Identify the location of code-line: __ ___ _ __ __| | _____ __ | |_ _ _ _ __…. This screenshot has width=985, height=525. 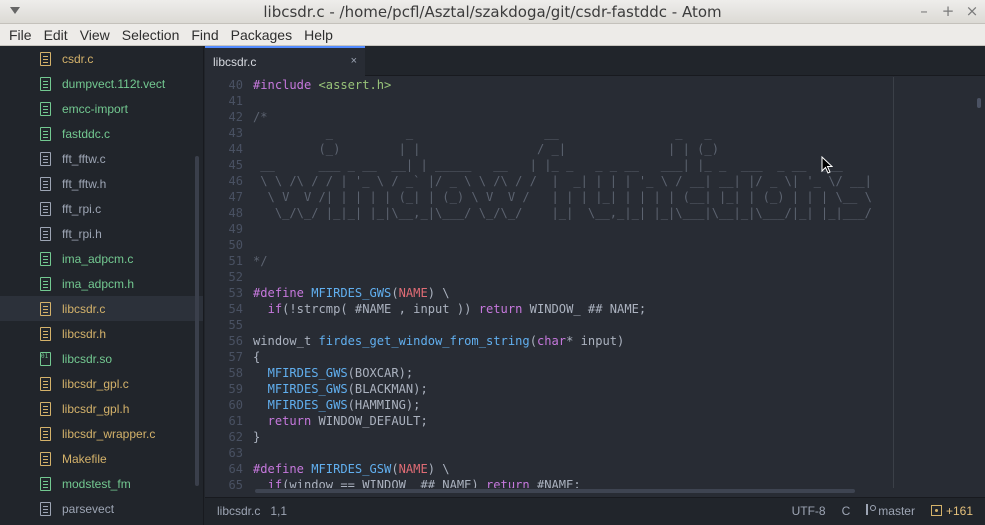
(613, 165).